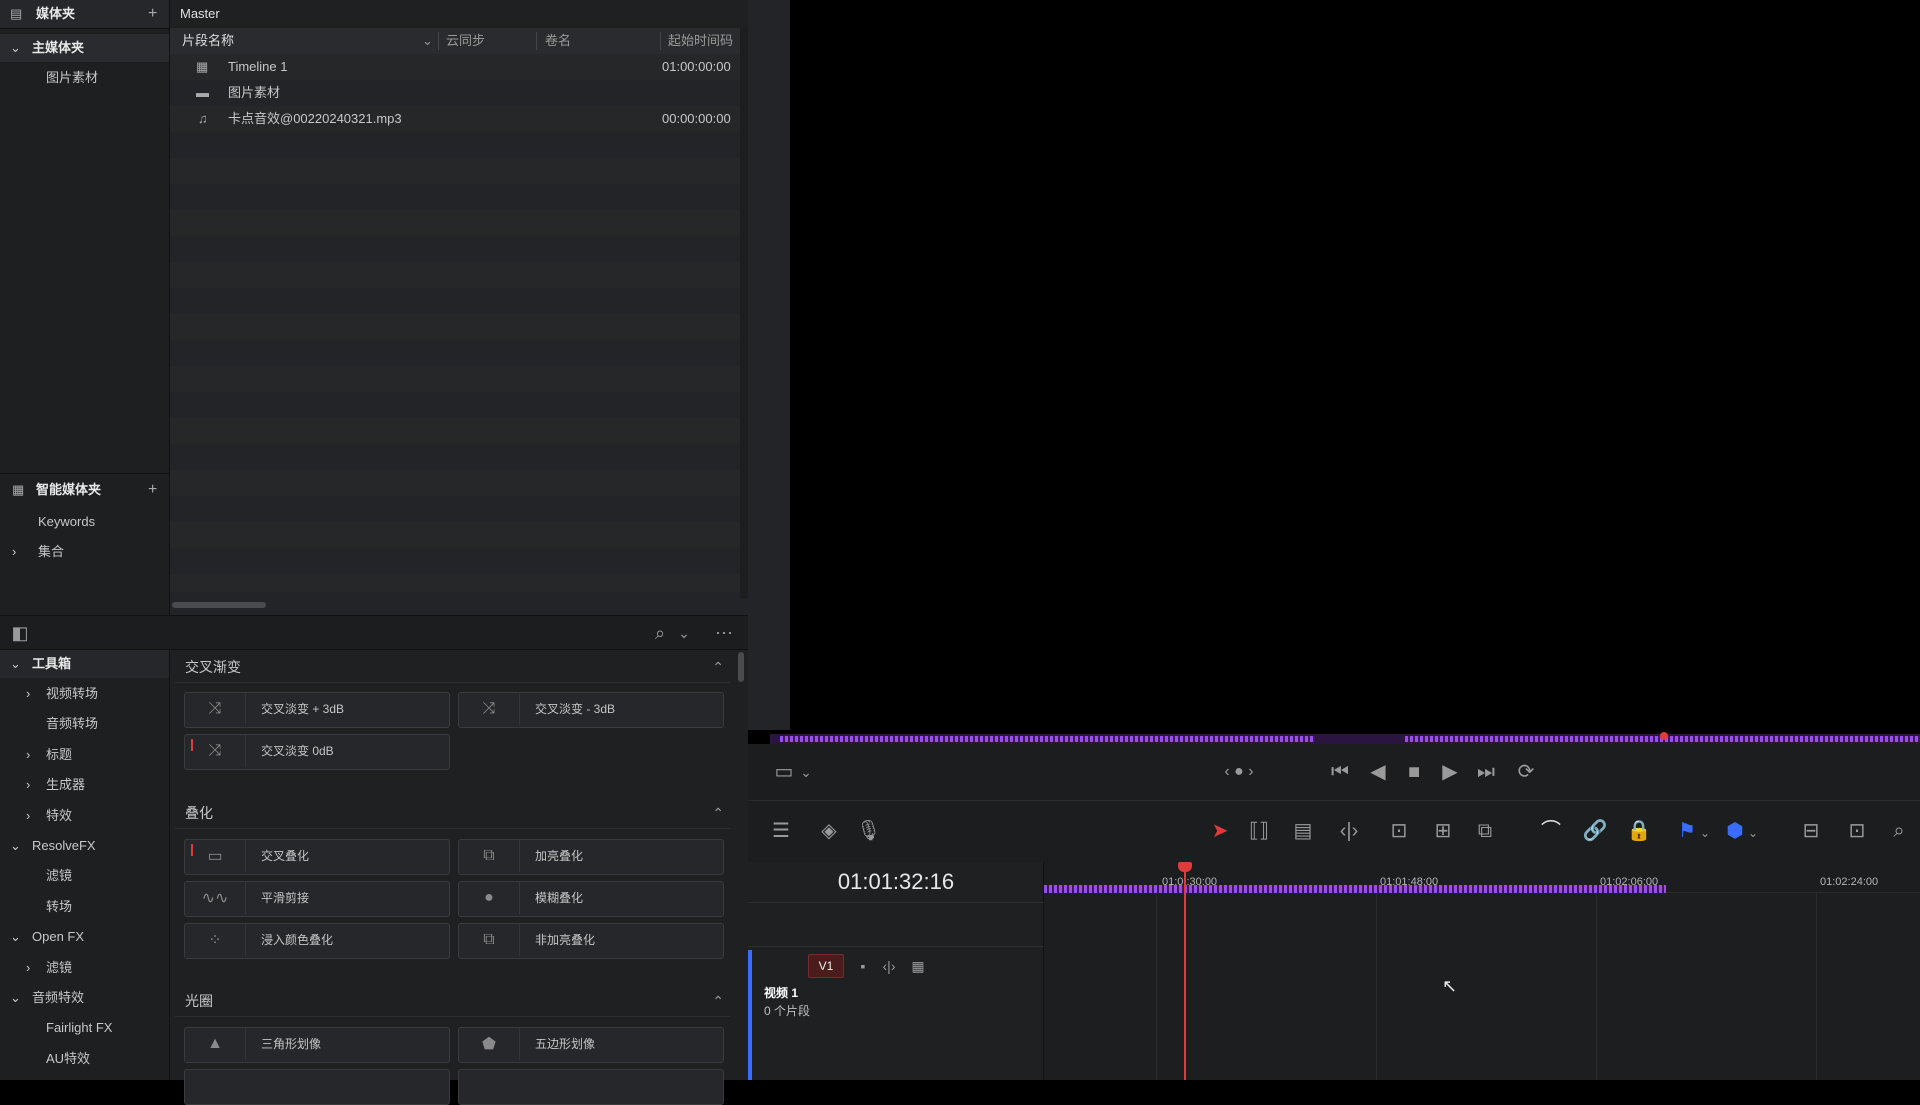 This screenshot has height=1105, width=1920. Describe the element at coordinates (826, 966) in the screenshot. I see `track-label-v1: V1` at that location.